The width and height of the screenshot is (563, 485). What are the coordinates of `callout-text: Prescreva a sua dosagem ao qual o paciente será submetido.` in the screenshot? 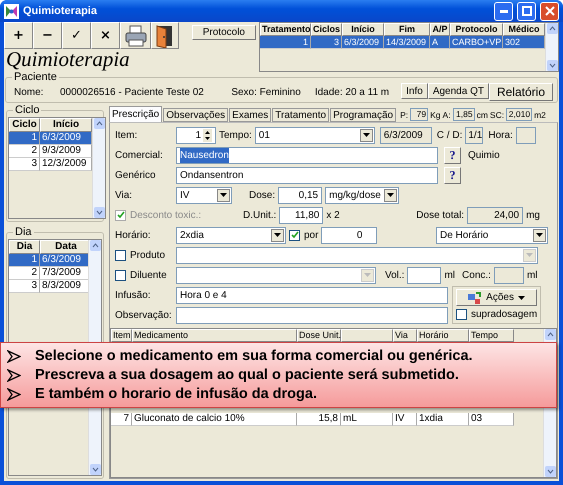 It's located at (247, 375).